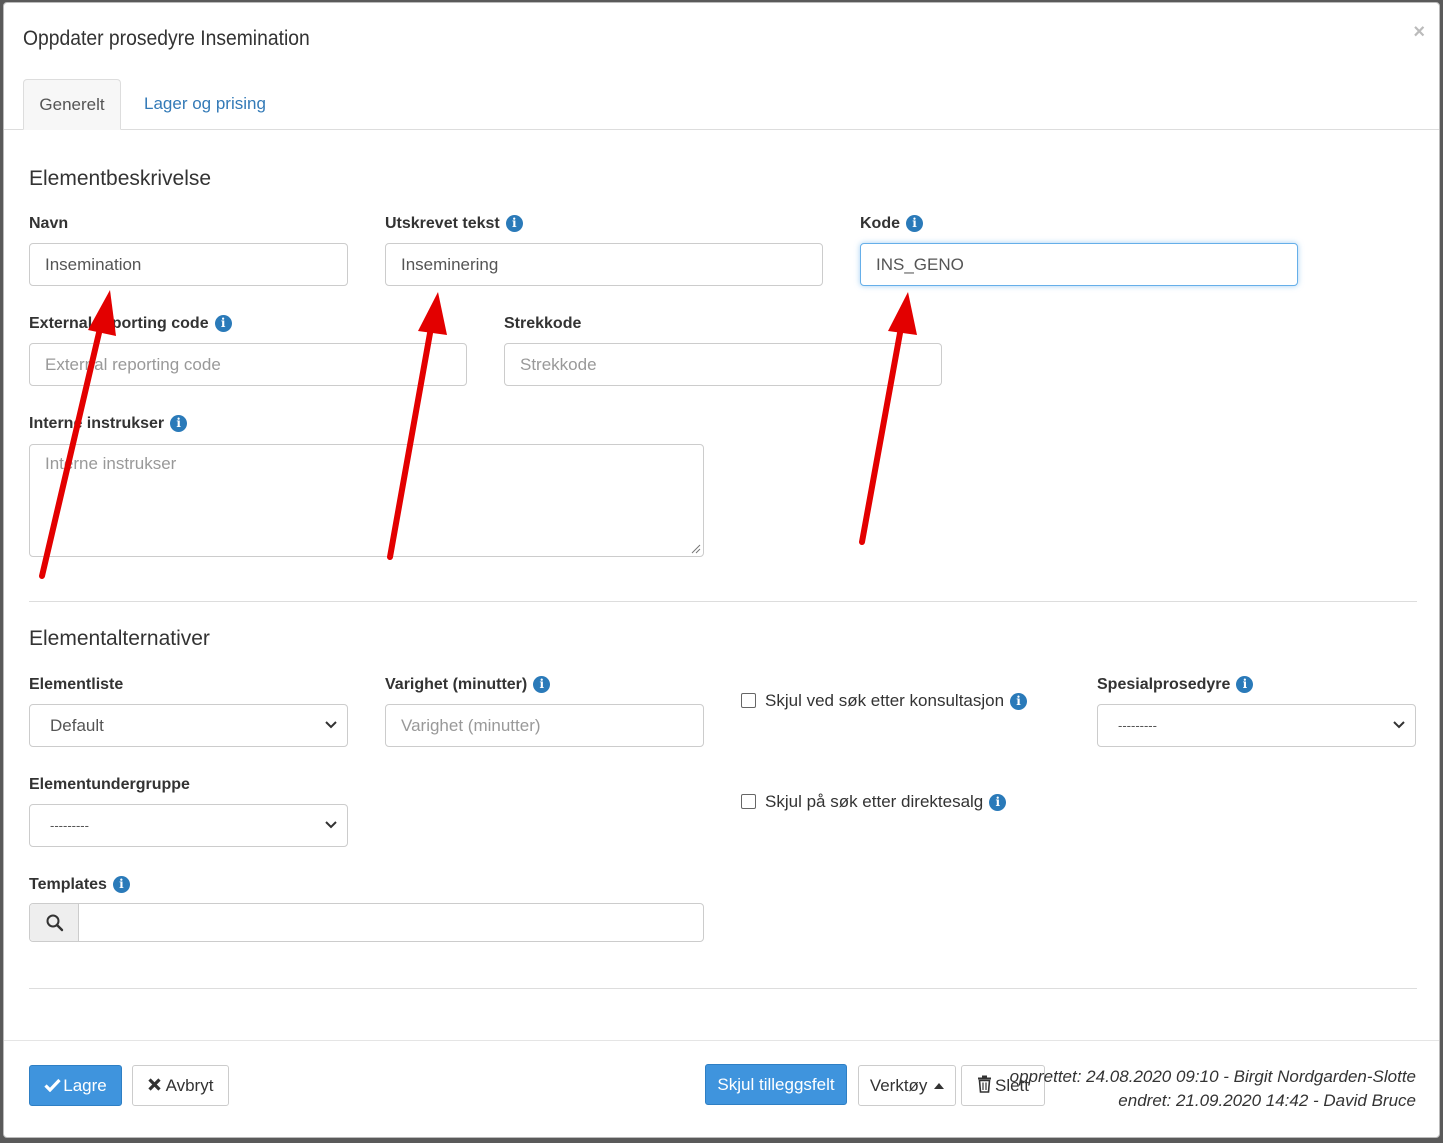  I want to click on check-icon, so click(52, 1085).